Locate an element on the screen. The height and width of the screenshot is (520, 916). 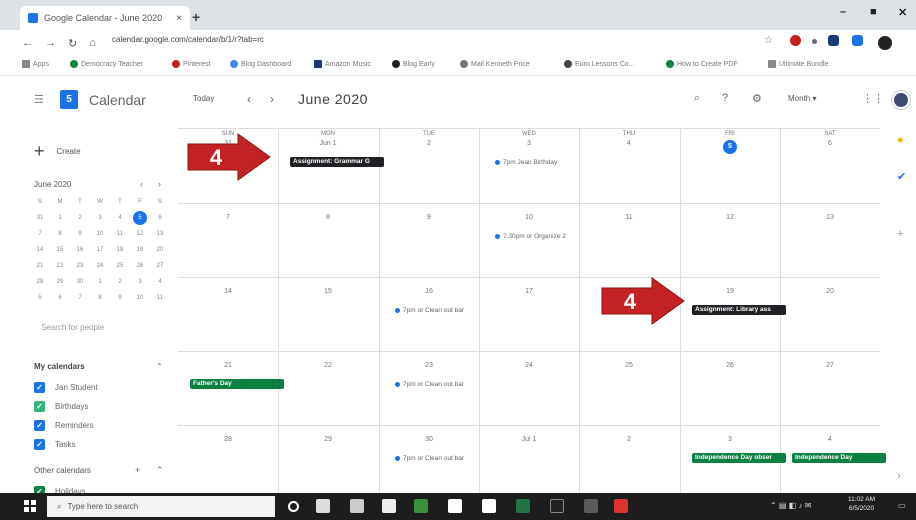
store-icon is located at coordinates (389, 506).